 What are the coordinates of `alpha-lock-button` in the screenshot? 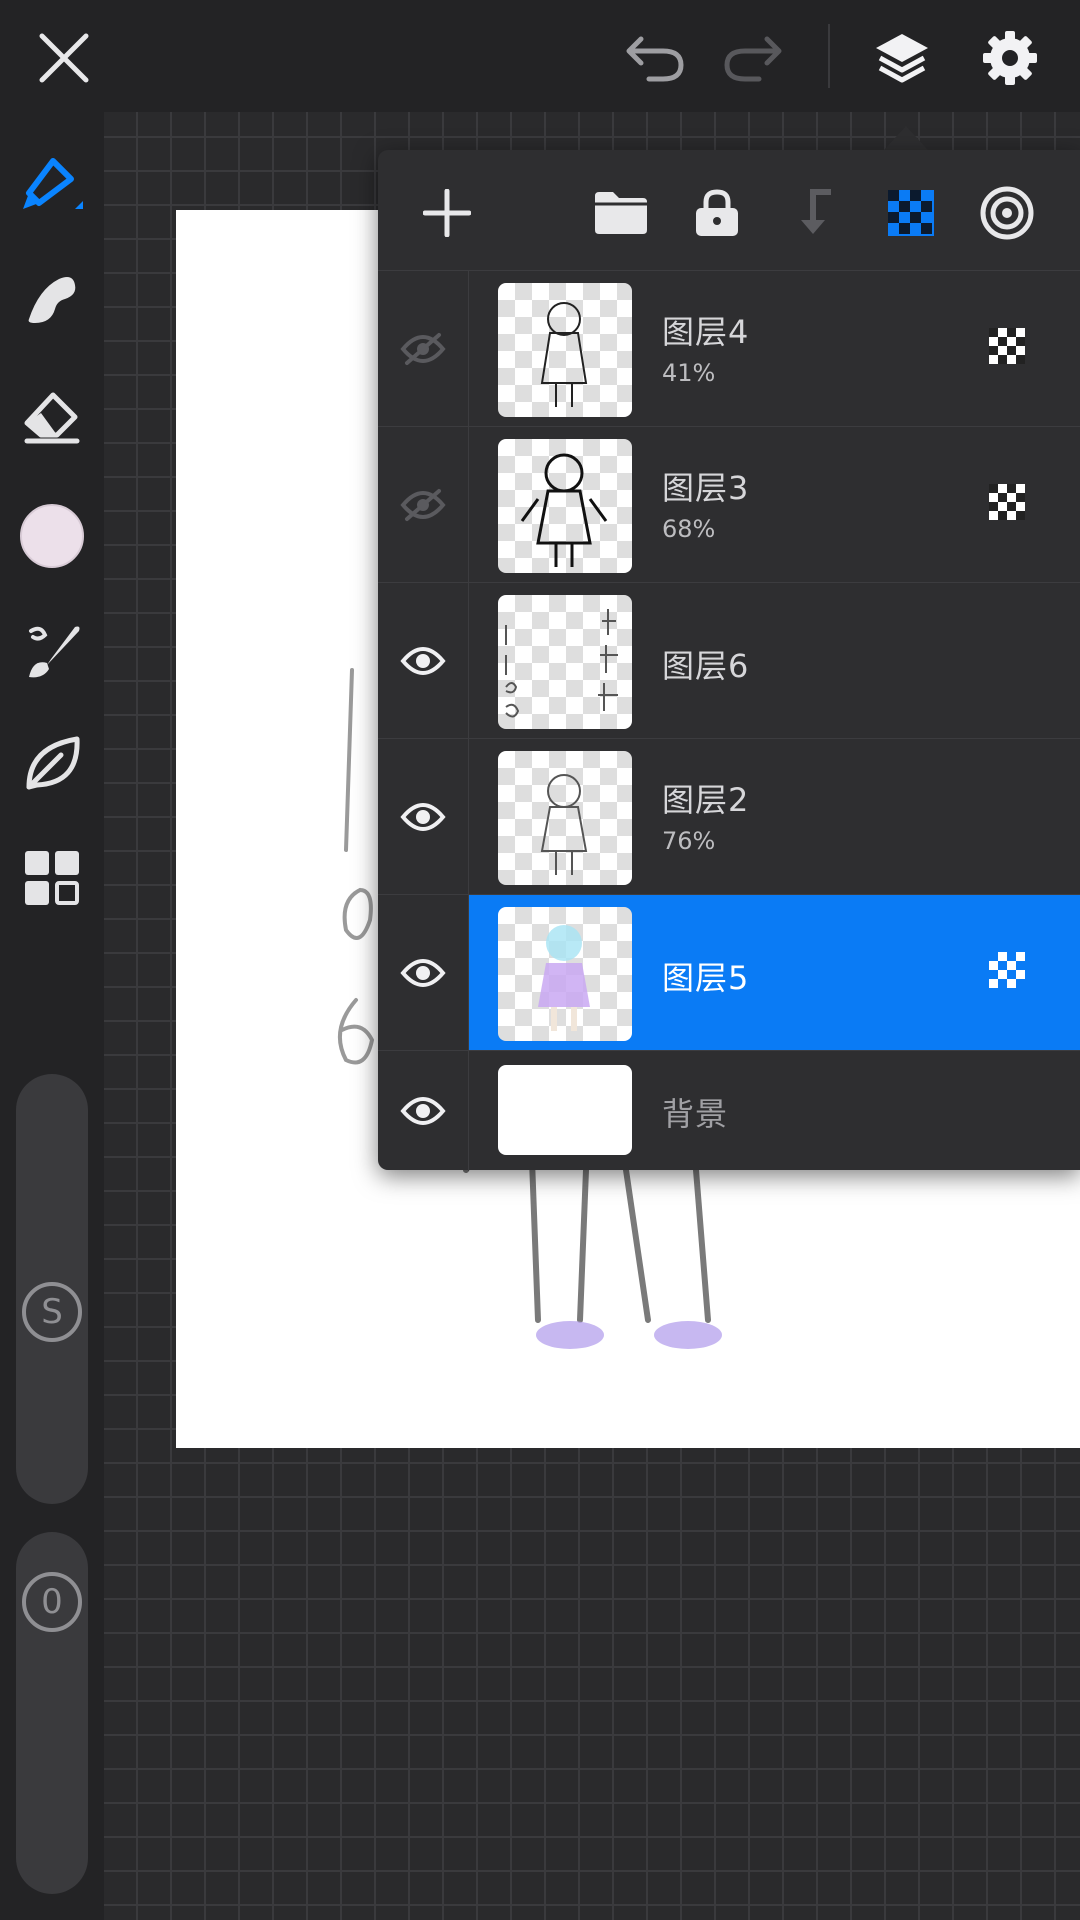 It's located at (911, 213).